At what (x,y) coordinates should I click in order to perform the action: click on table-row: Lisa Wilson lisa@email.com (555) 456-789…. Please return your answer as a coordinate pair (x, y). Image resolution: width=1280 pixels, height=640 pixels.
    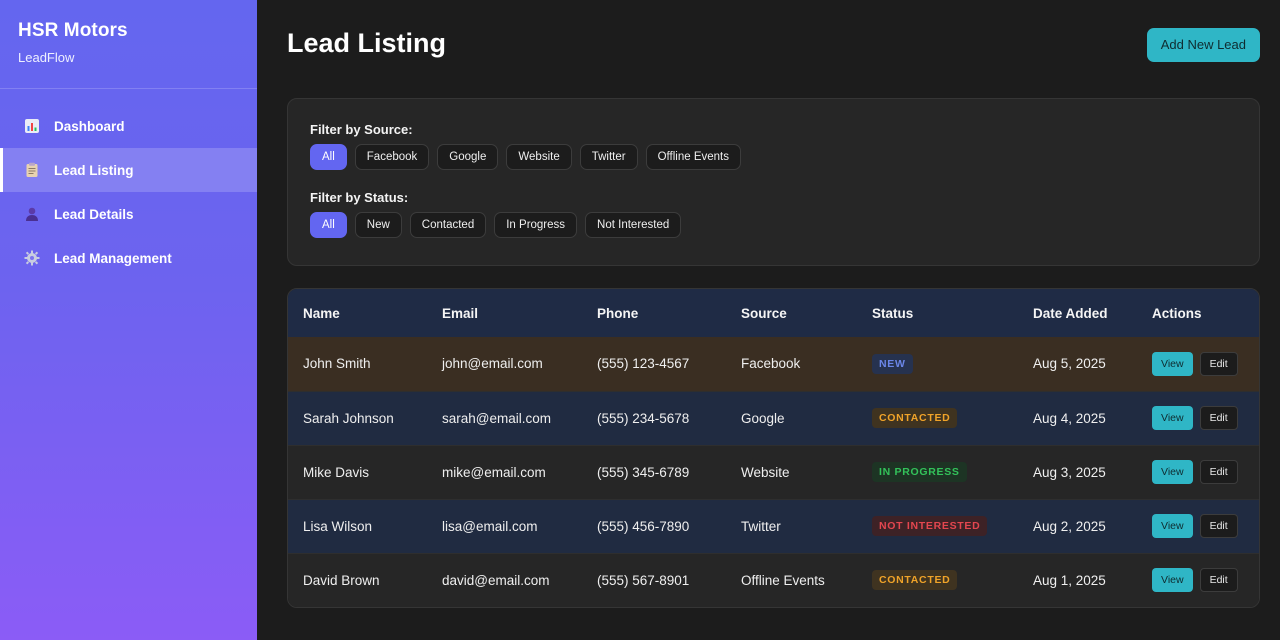
    Looking at the image, I should click on (773, 525).